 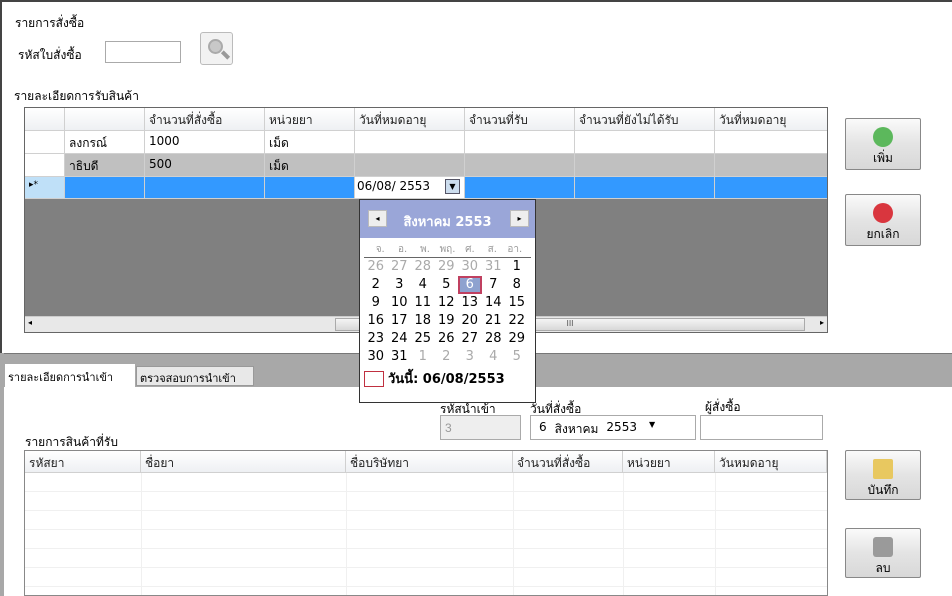 What do you see at coordinates (105, 142) in the screenshot?
I see `cell: ลงกรณ์` at bounding box center [105, 142].